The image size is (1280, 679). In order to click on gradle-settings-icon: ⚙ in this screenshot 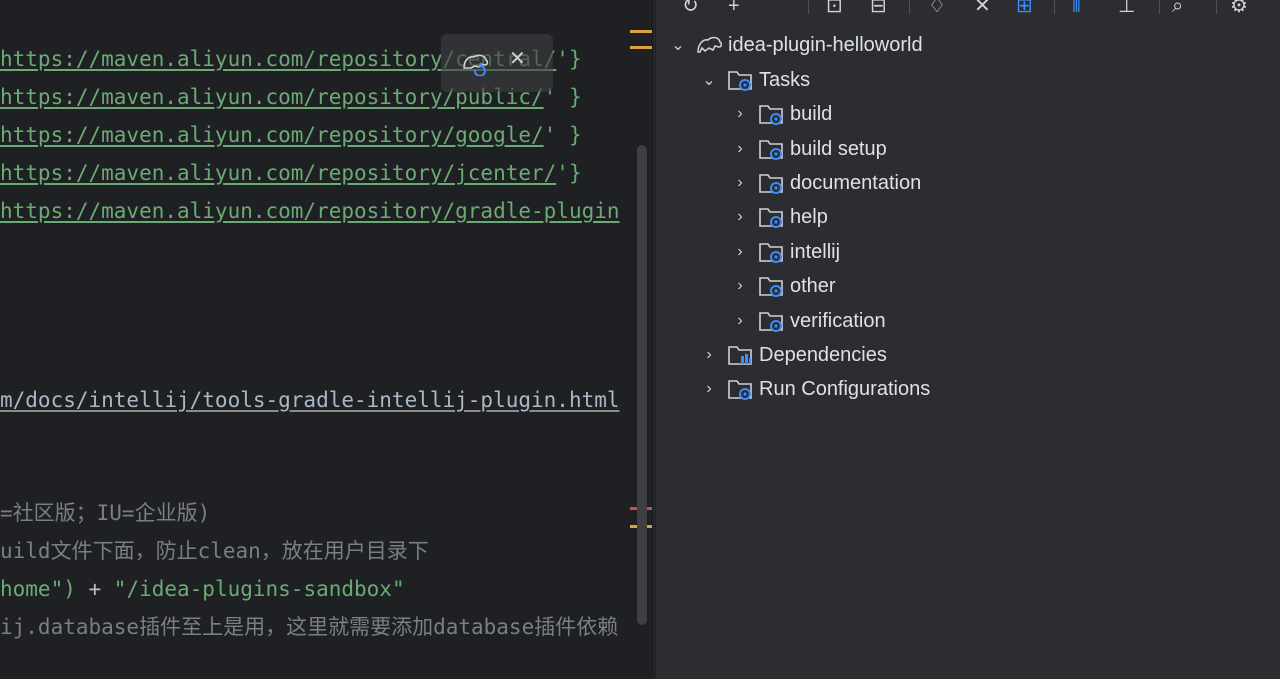, I will do `click(1239, 8)`.